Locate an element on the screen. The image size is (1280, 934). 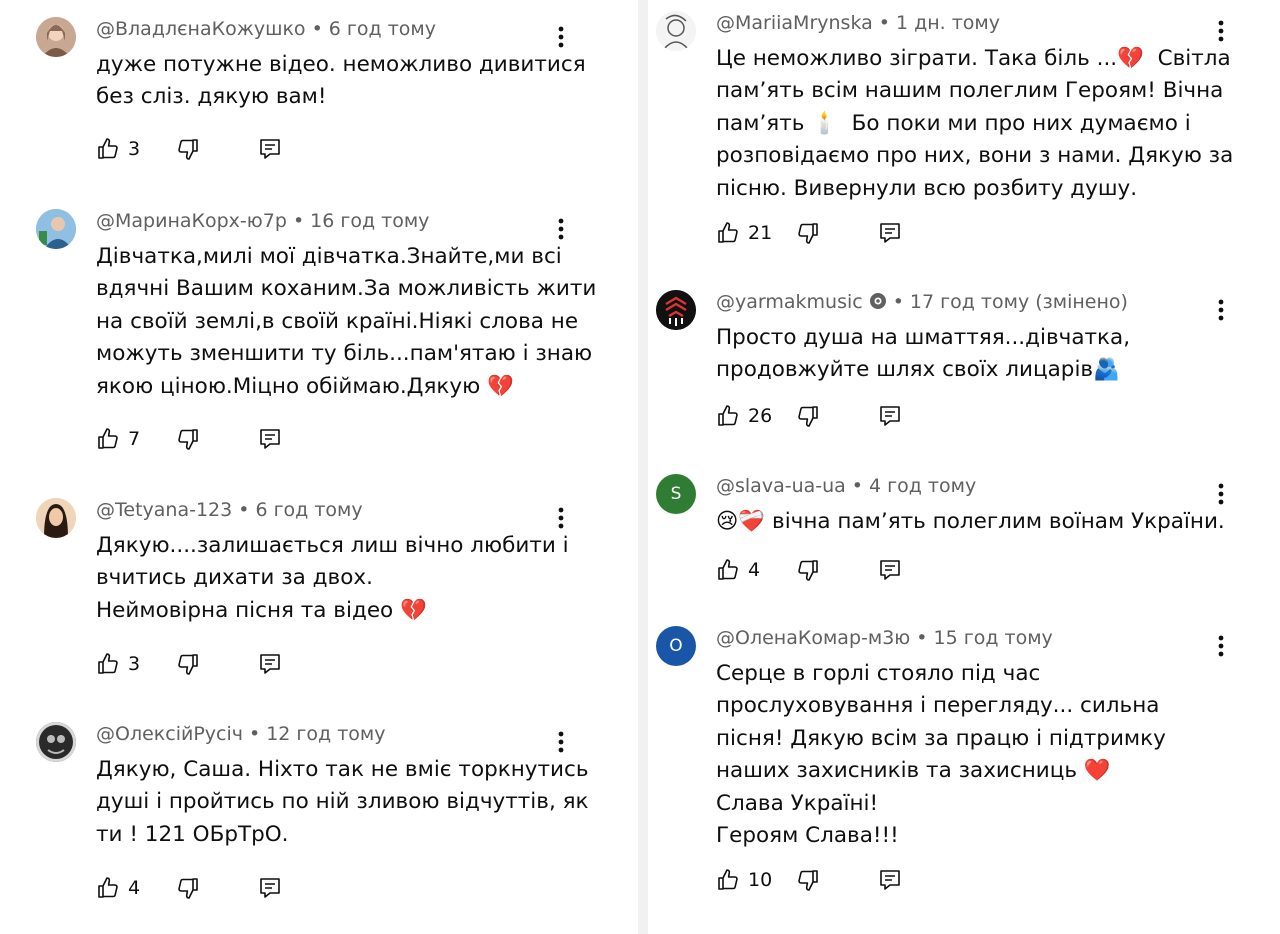
column-divider is located at coordinates (643, 467).